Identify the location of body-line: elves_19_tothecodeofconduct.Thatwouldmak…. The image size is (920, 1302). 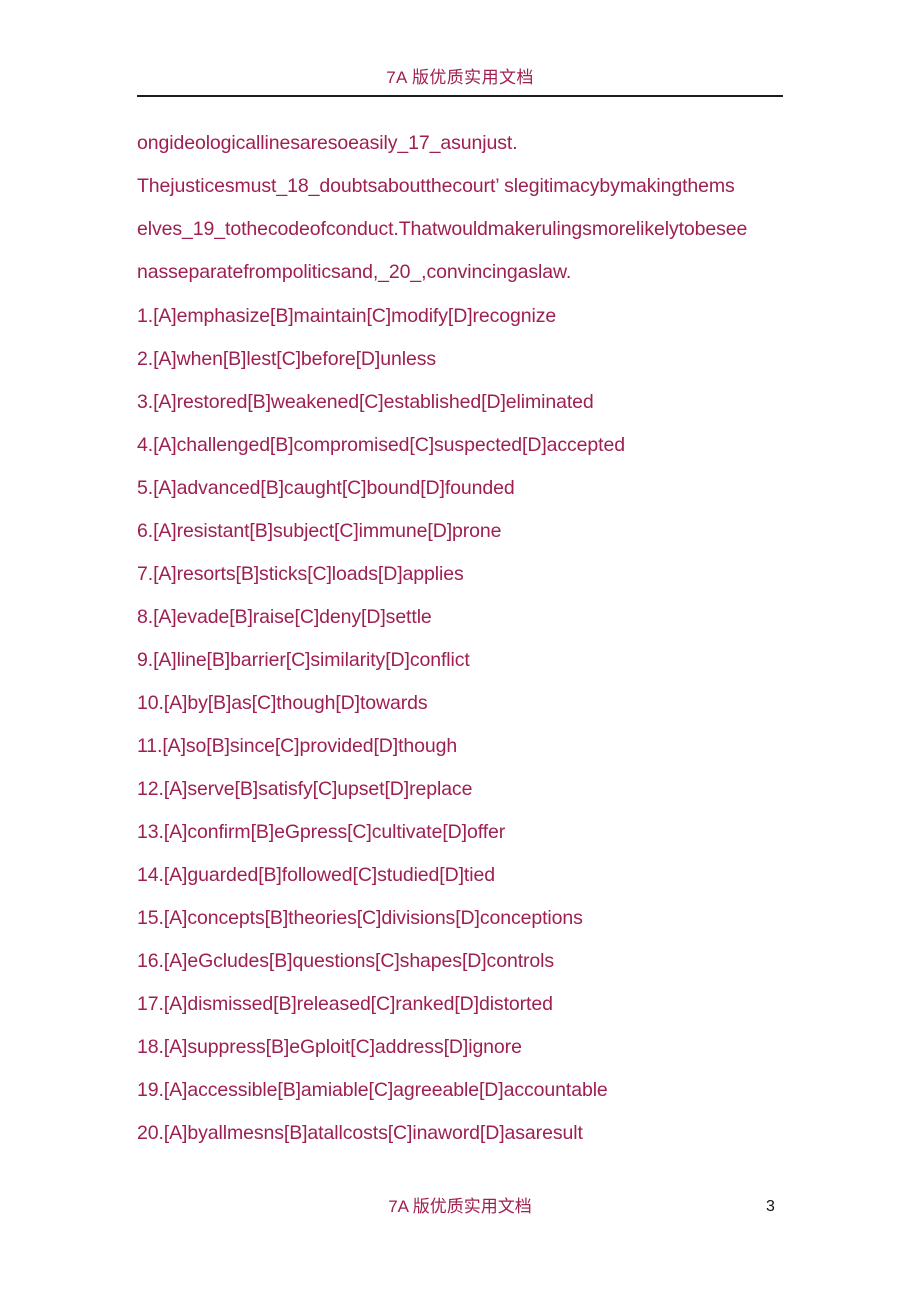
(442, 229).